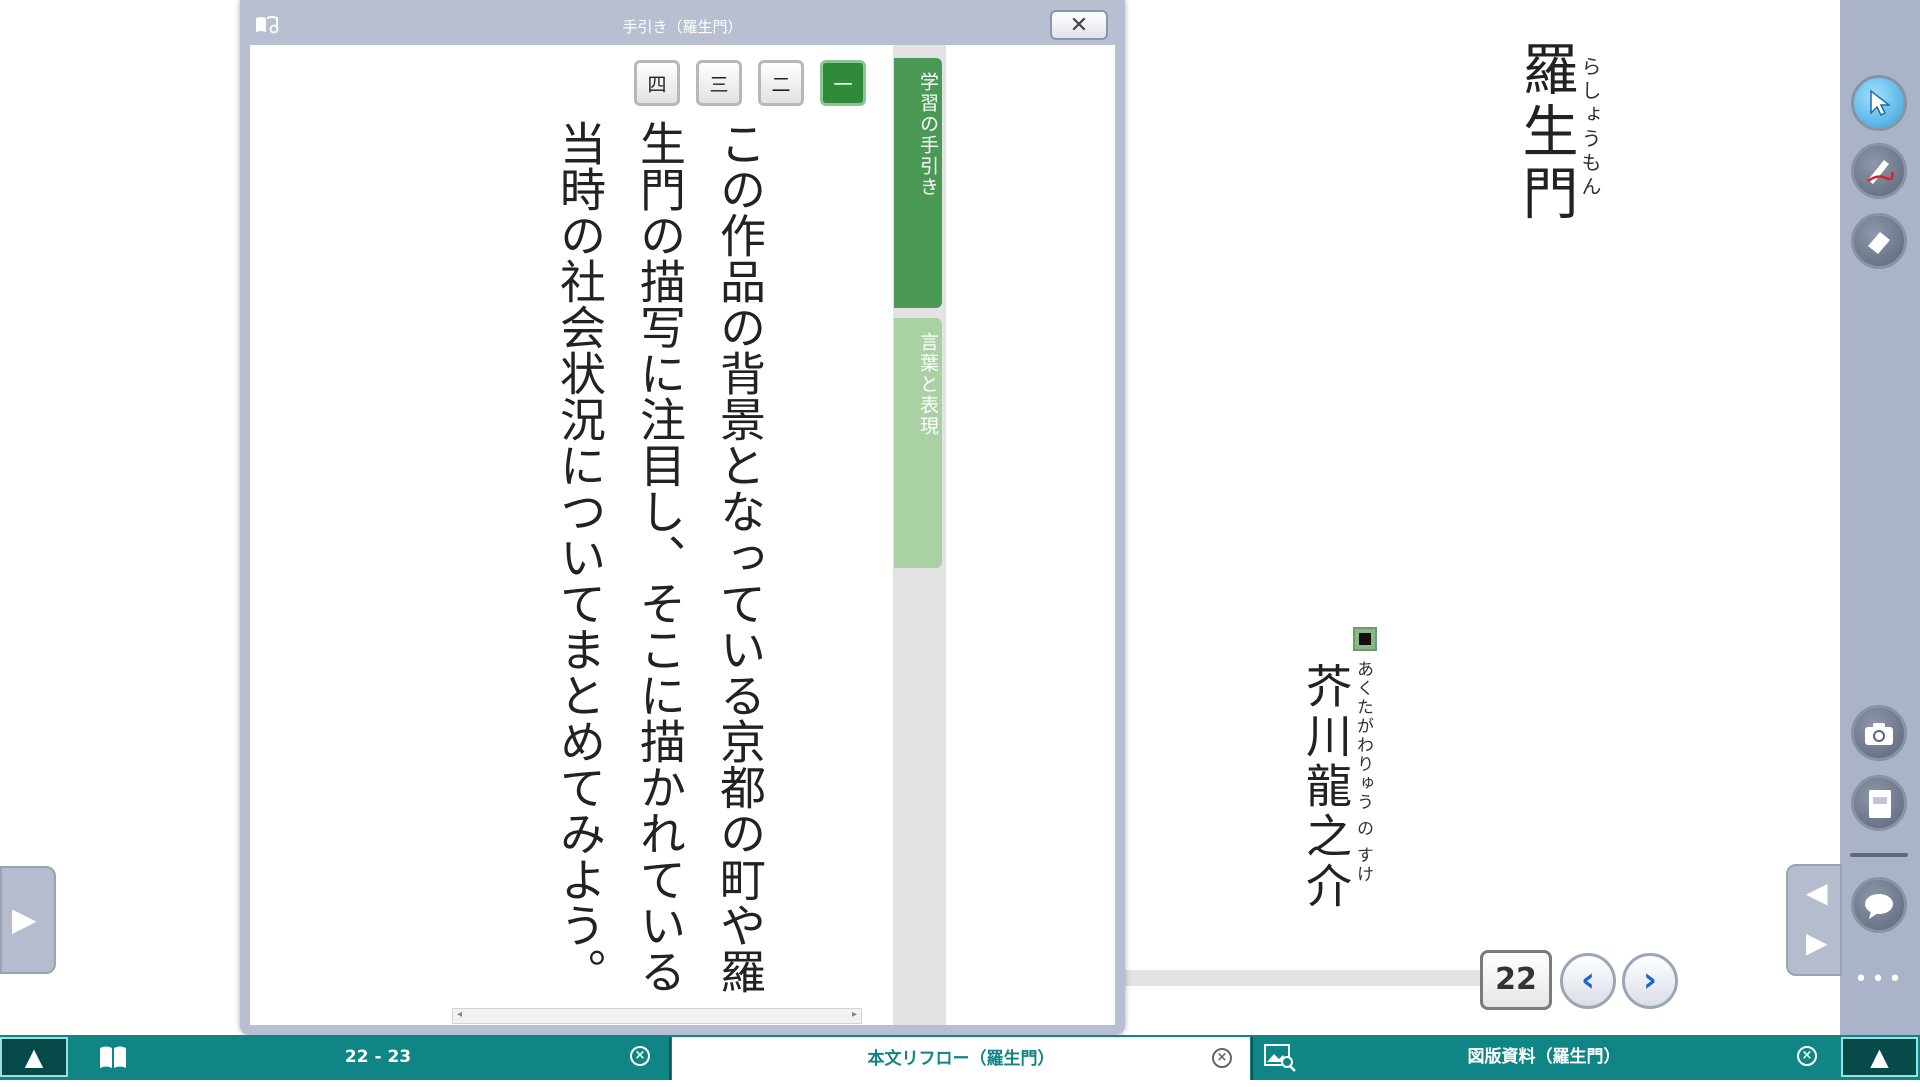 The width and height of the screenshot is (1920, 1087). Describe the element at coordinates (682, 27) in the screenshot. I see `guide-window-title: 手引き（羅生門）` at that location.